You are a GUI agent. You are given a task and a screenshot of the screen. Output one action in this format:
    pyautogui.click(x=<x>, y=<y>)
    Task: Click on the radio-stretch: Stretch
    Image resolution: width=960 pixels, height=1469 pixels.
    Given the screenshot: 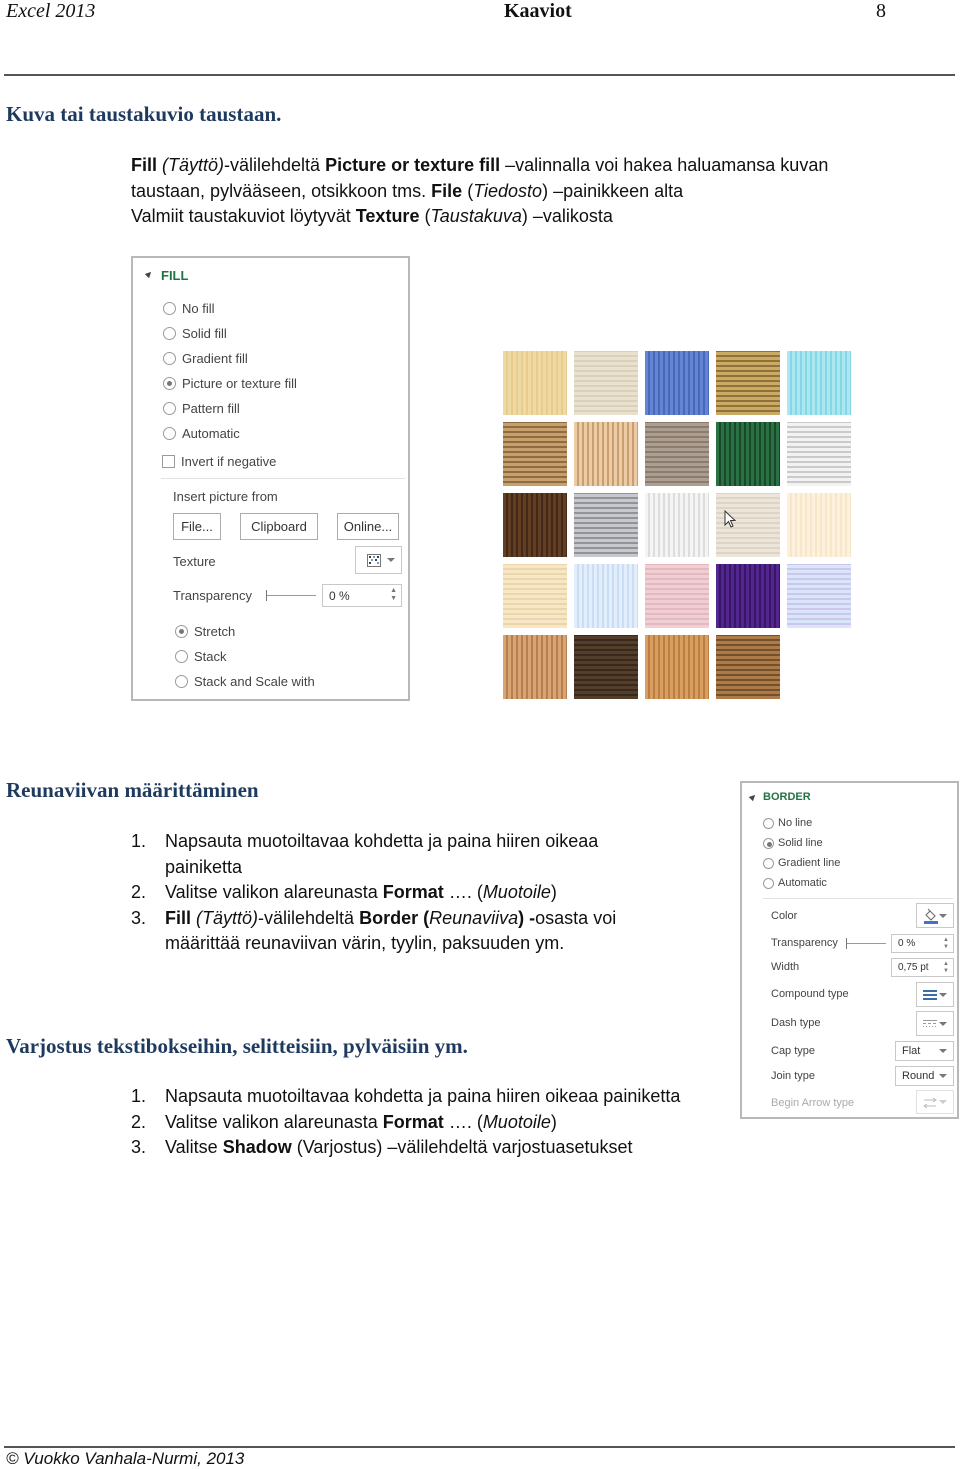 What is the action you would take?
    pyautogui.click(x=205, y=631)
    